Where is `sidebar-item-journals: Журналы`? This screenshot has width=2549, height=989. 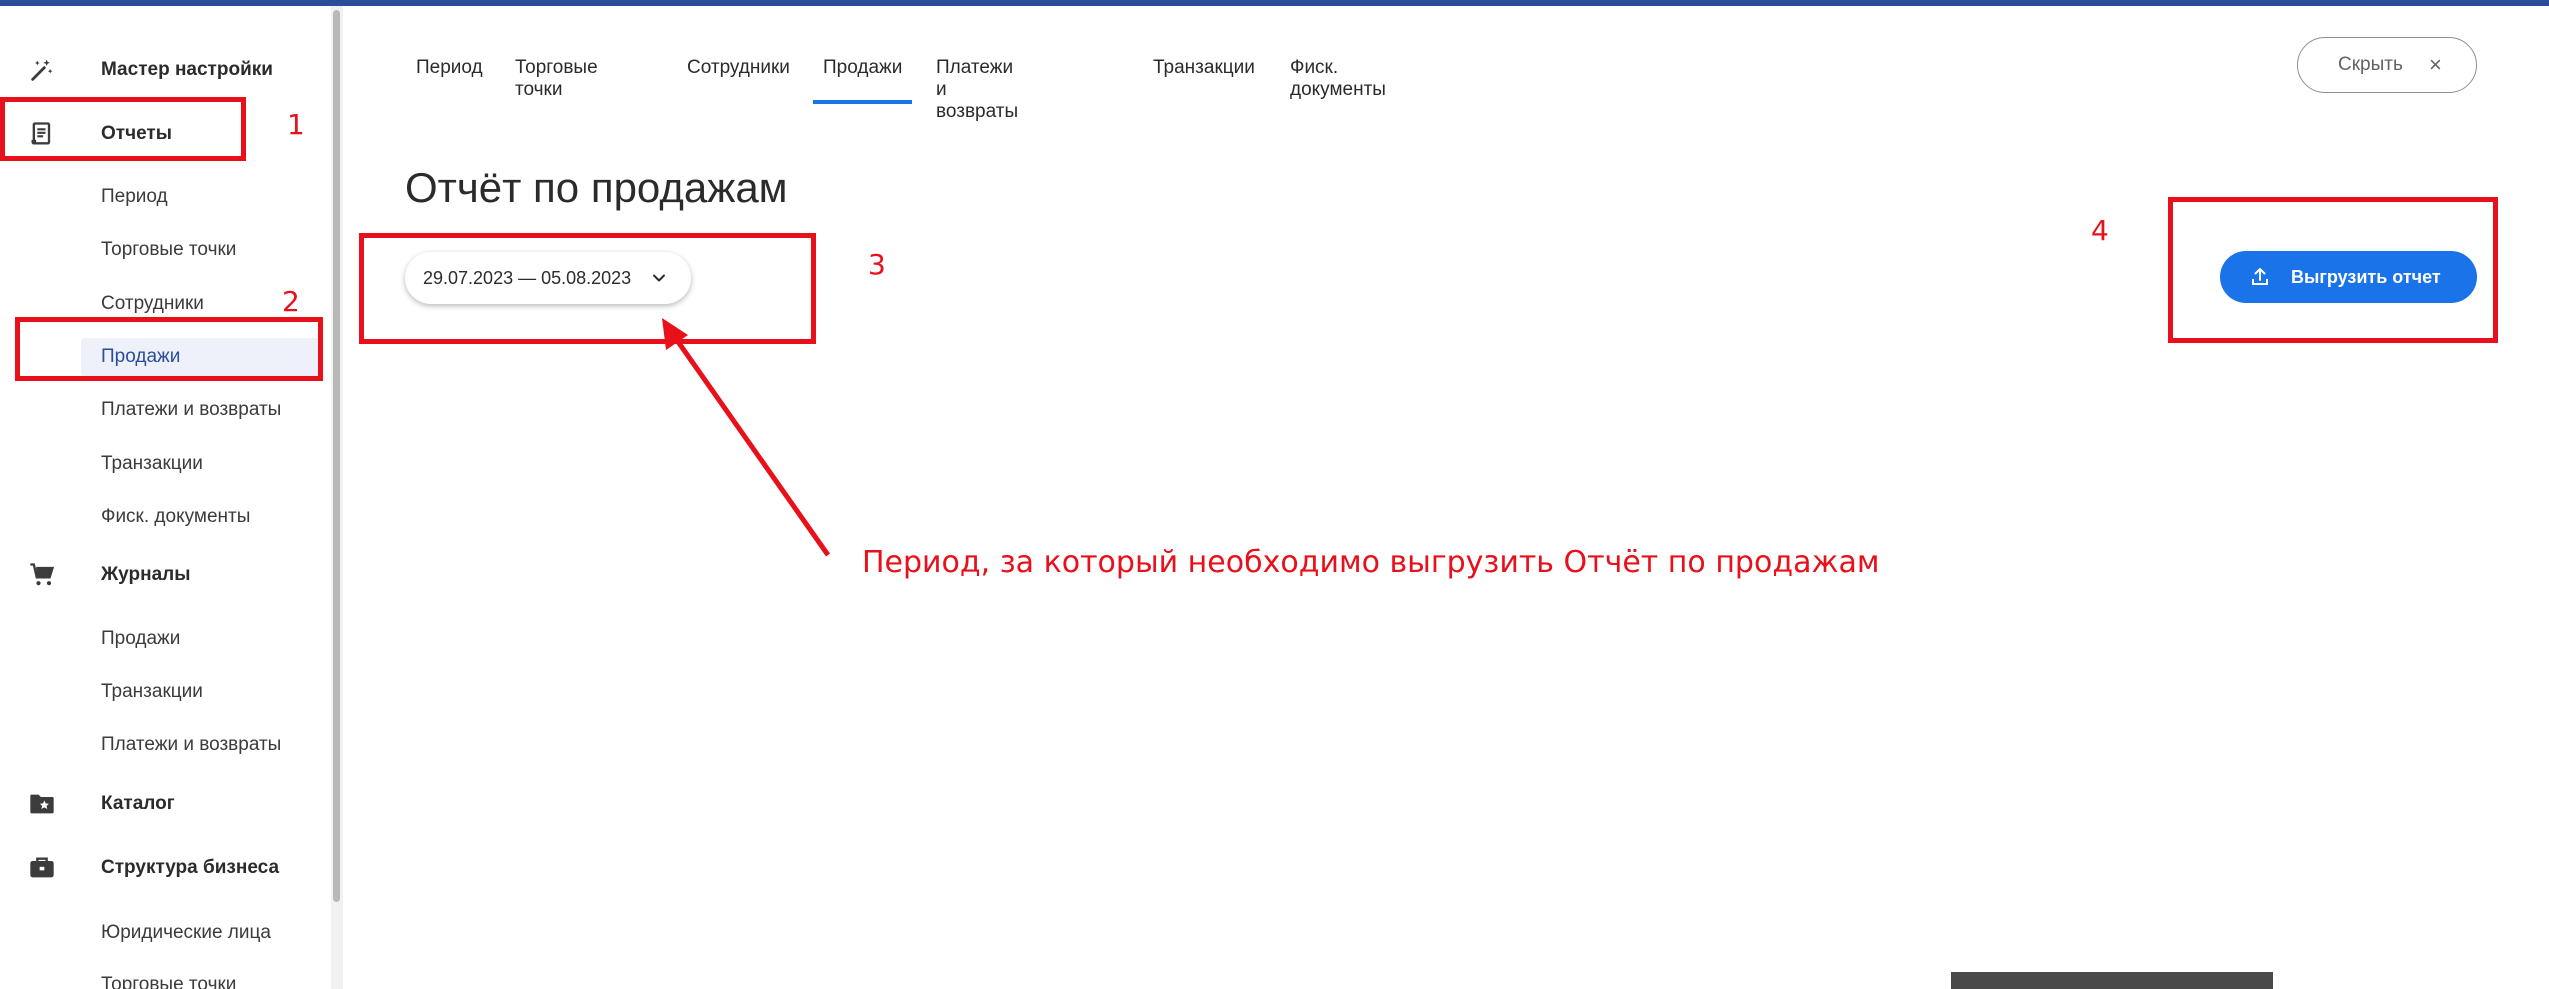 sidebar-item-journals: Журналы is located at coordinates (165, 575).